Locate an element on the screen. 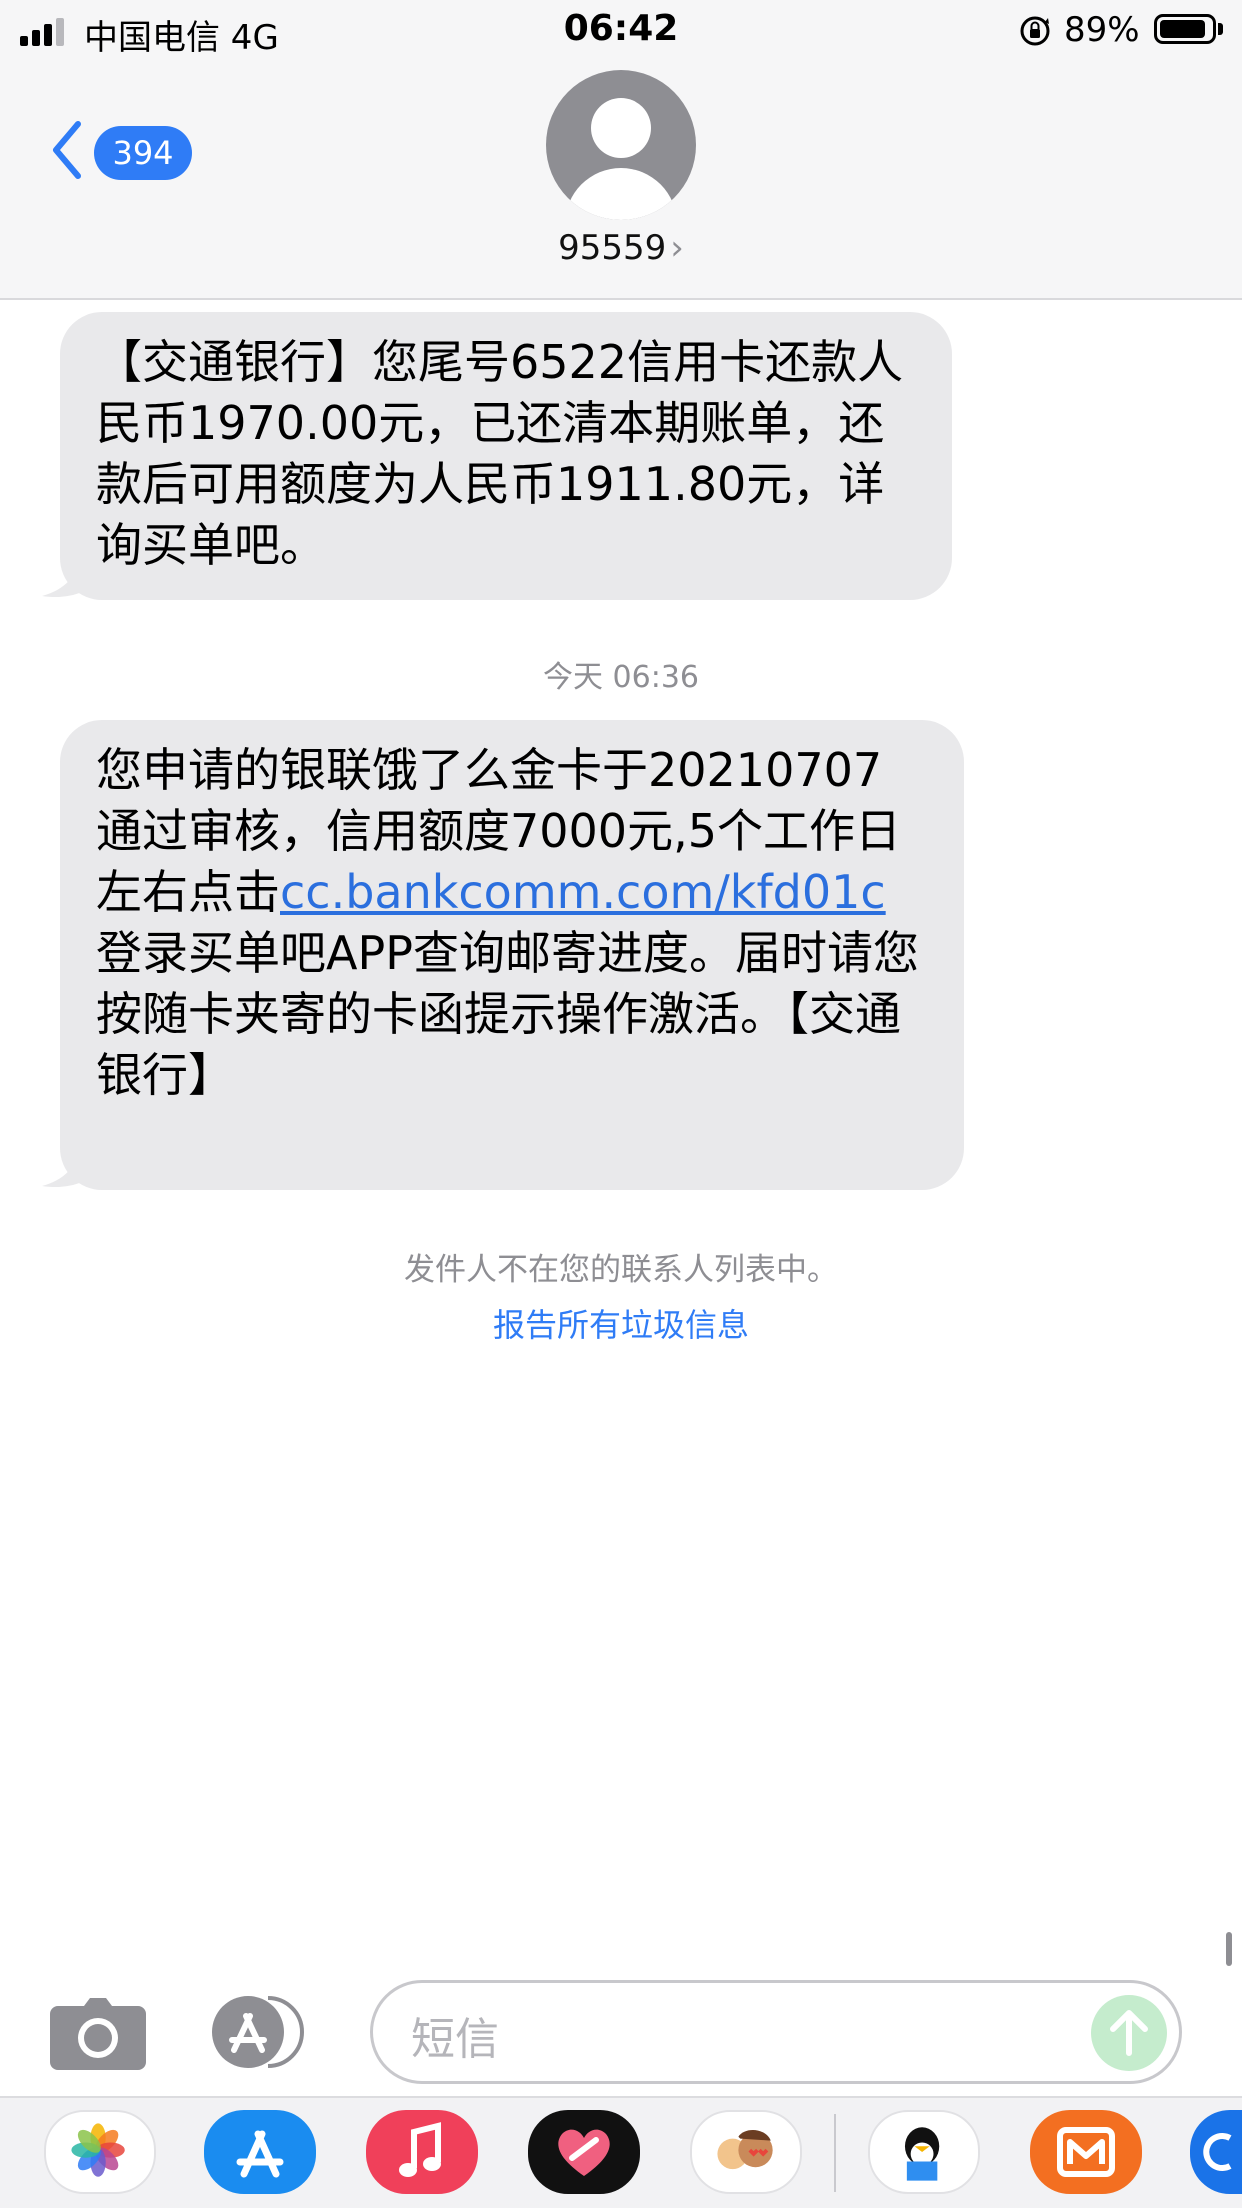 The width and height of the screenshot is (1242, 2208). compose-bar: 短信 is located at coordinates (621, 2037).